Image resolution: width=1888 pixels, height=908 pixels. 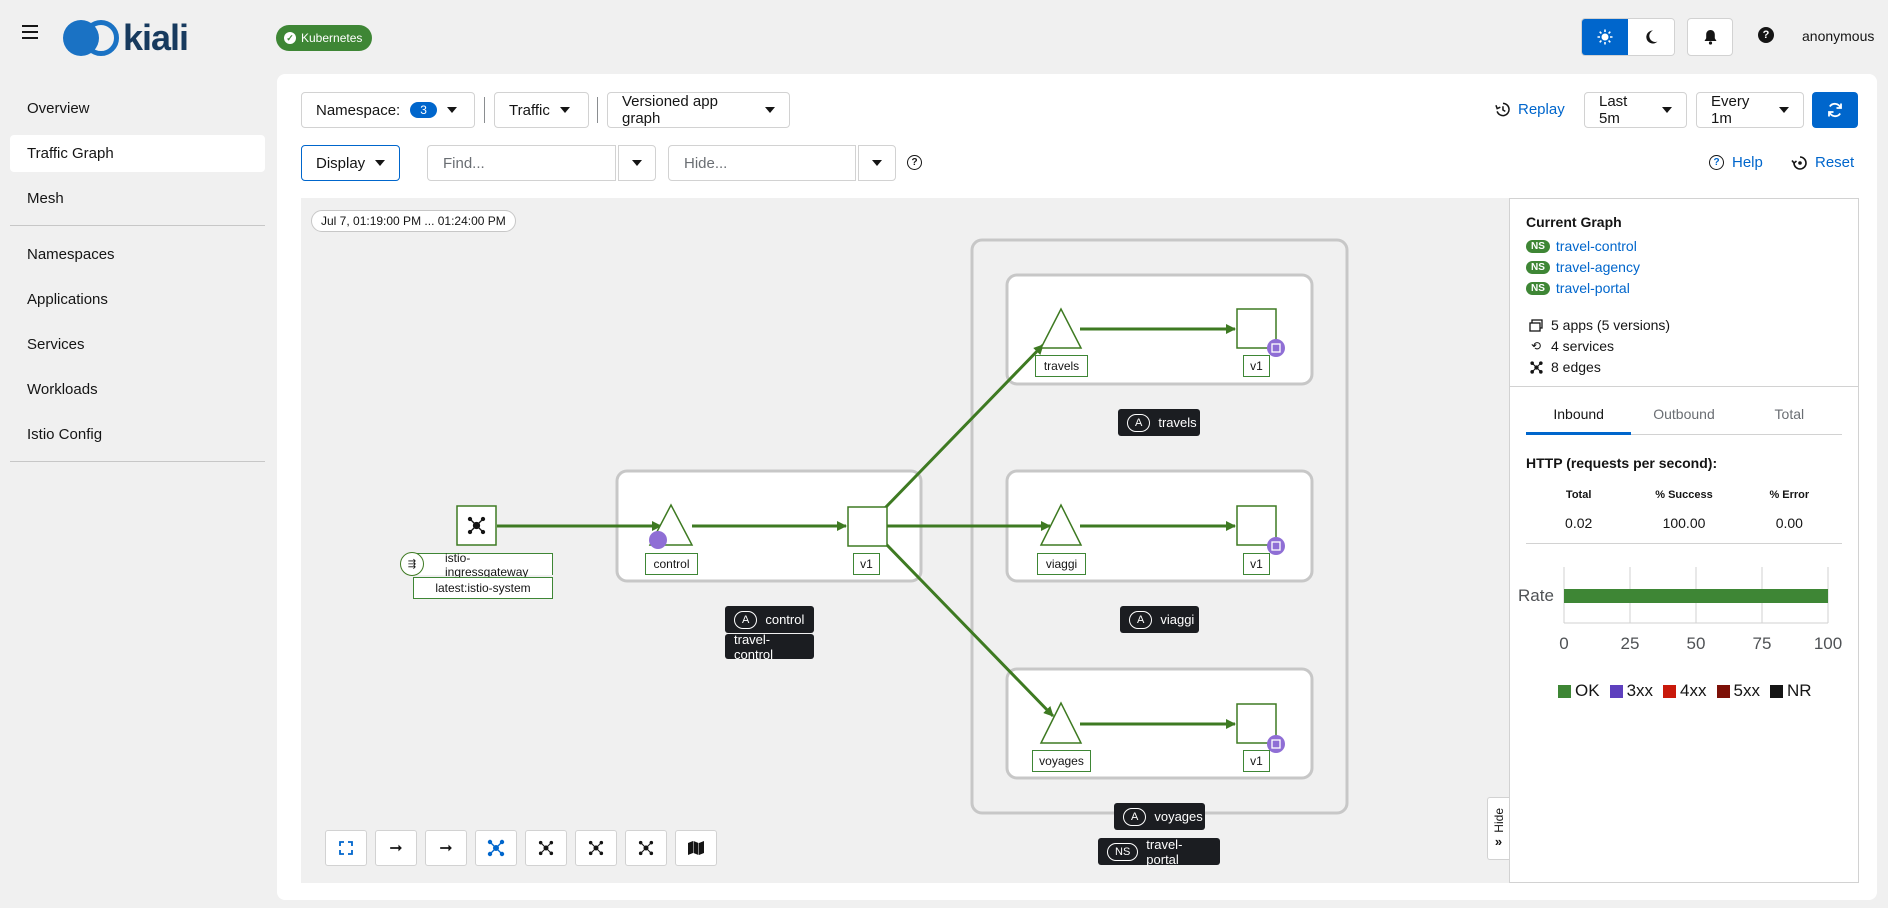 I want to click on apps-stat-label: 5 apps (5 versions), so click(x=1611, y=325).